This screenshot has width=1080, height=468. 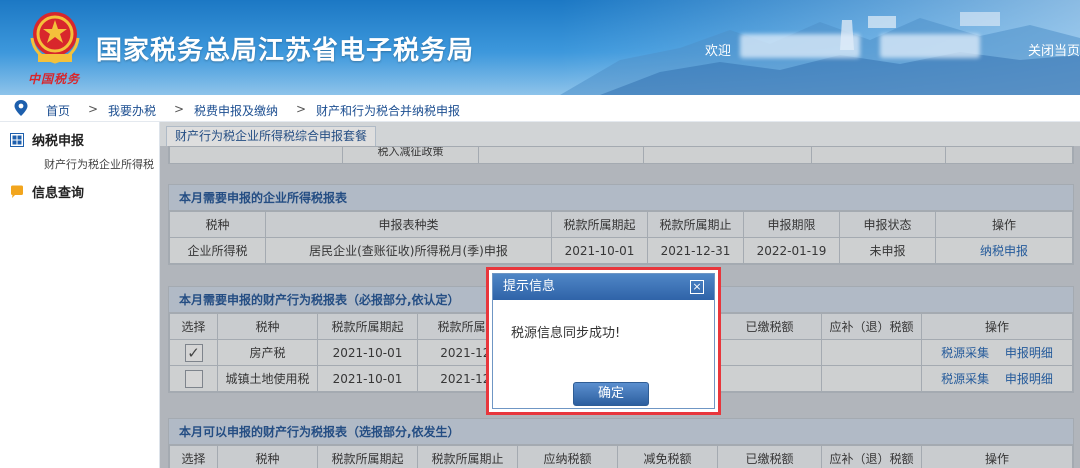 What do you see at coordinates (408, 224) in the screenshot?
I see `column-header: 申报表种类` at bounding box center [408, 224].